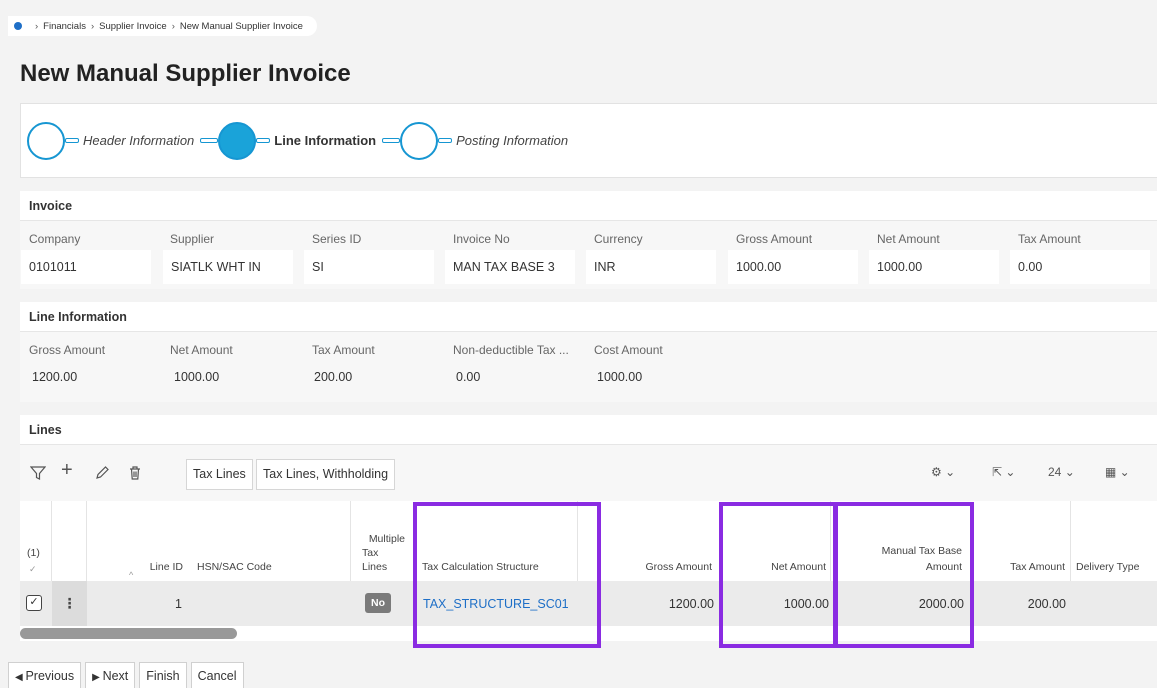 This screenshot has height=688, width=1157. What do you see at coordinates (67, 470) in the screenshot?
I see `plus-icon: +` at bounding box center [67, 470].